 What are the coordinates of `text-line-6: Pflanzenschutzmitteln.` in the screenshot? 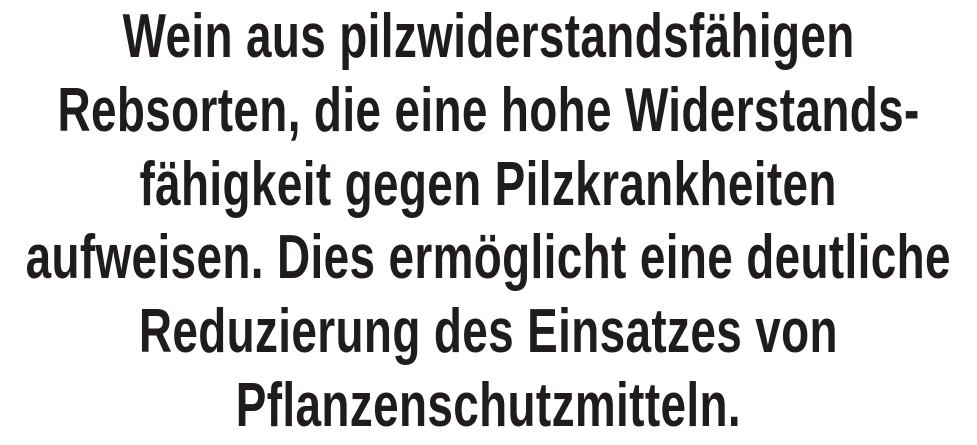 It's located at (488, 405).